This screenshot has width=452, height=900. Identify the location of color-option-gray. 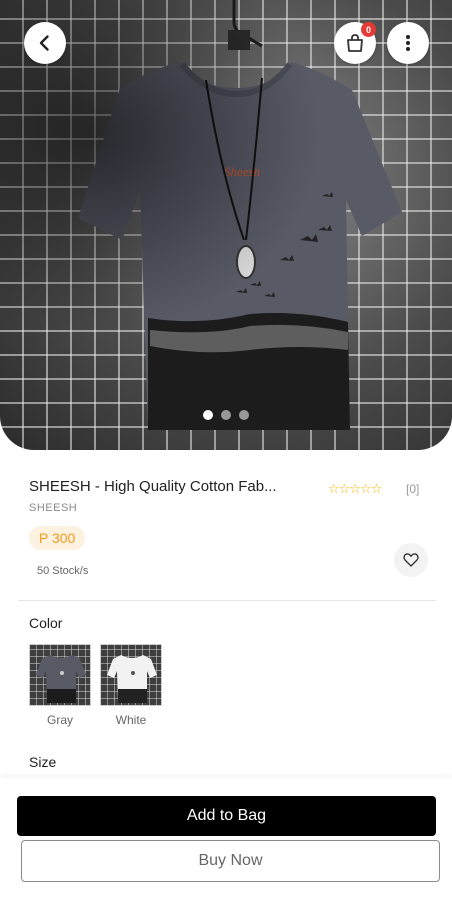
(60, 675).